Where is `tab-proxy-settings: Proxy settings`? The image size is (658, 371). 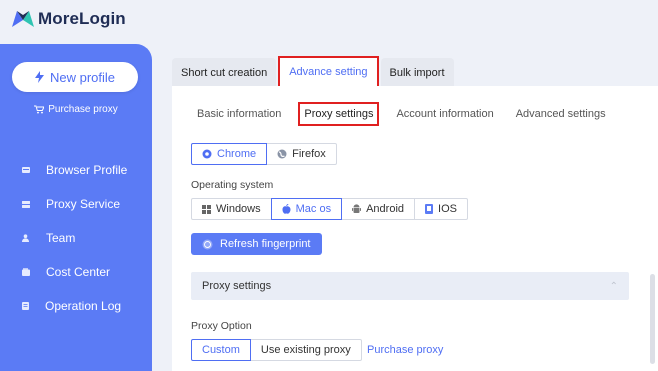 tab-proxy-settings: Proxy settings is located at coordinates (339, 114).